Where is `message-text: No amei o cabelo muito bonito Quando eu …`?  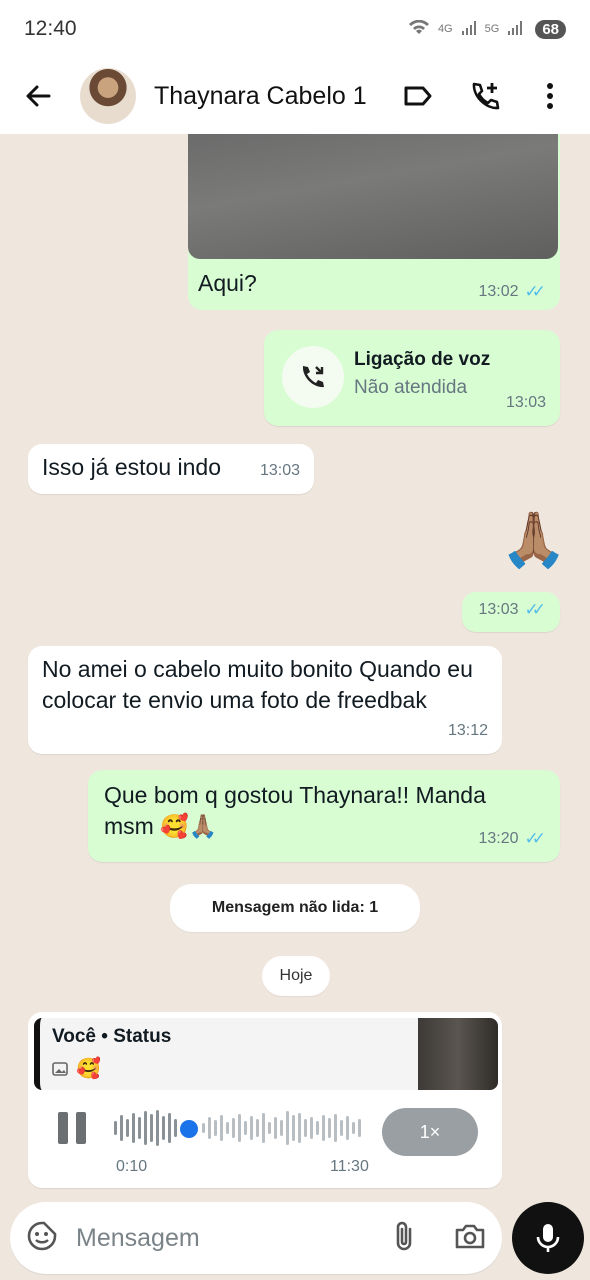
message-text: No amei o cabelo muito bonito Quando eu … is located at coordinates (257, 684).